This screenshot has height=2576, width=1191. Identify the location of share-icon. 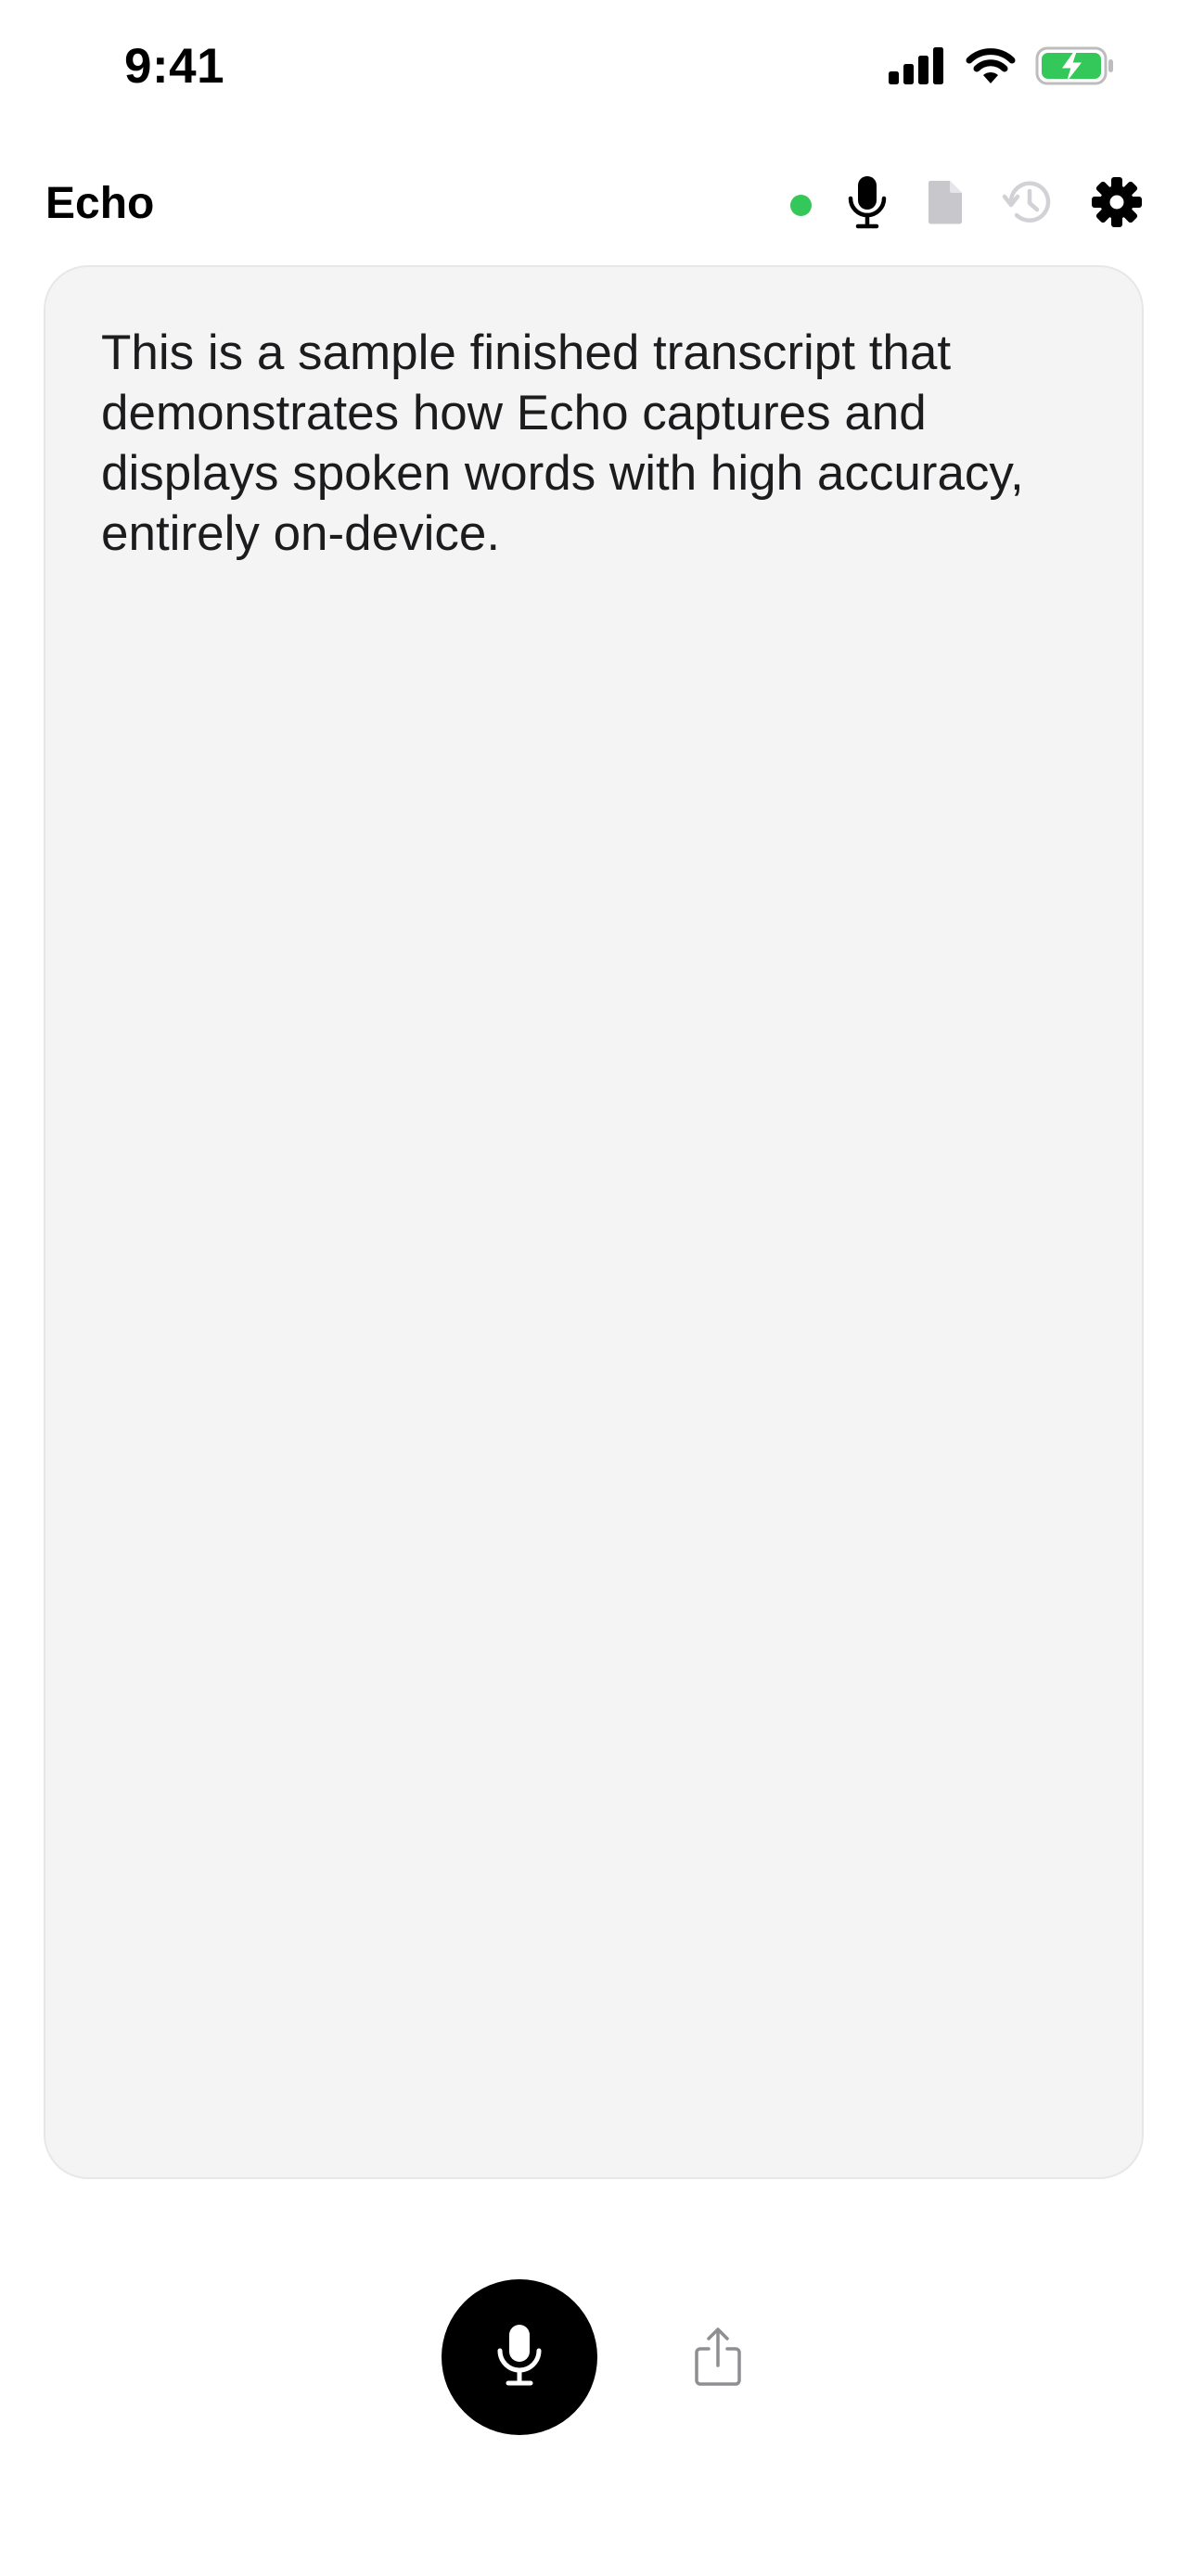
(718, 2359).